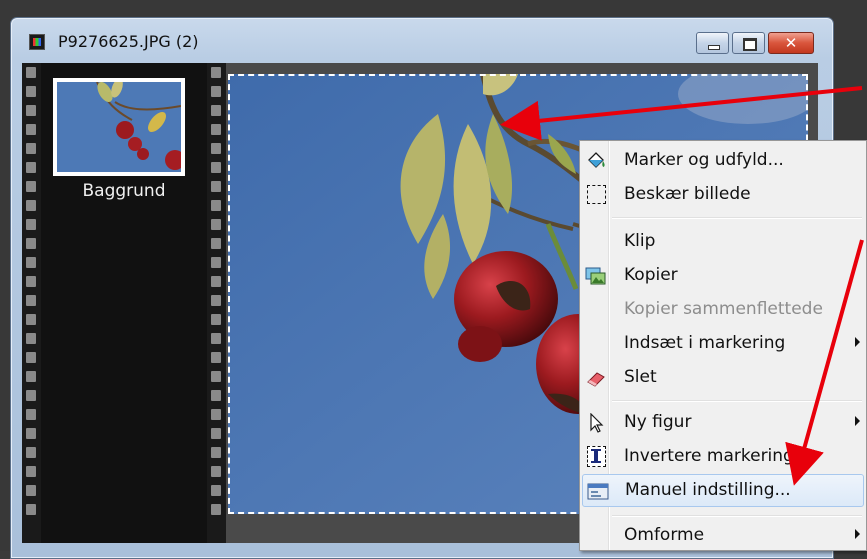 This screenshot has height=559, width=867. What do you see at coordinates (596, 379) in the screenshot?
I see `eraser-icon` at bounding box center [596, 379].